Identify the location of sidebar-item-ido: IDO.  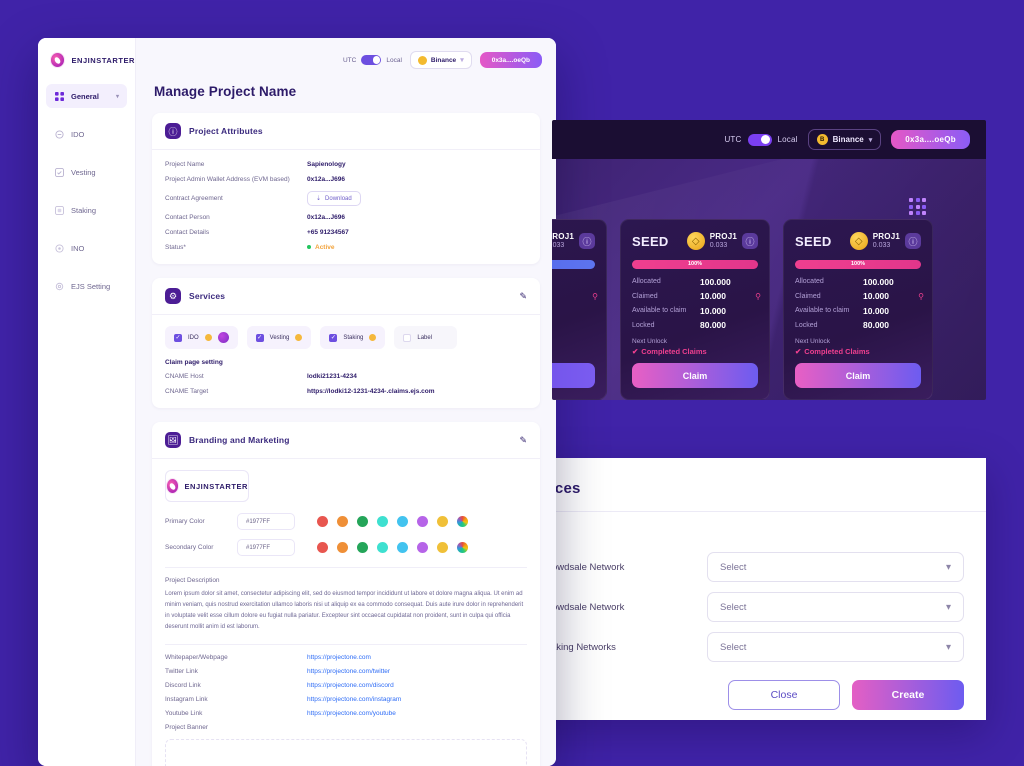
(86, 134).